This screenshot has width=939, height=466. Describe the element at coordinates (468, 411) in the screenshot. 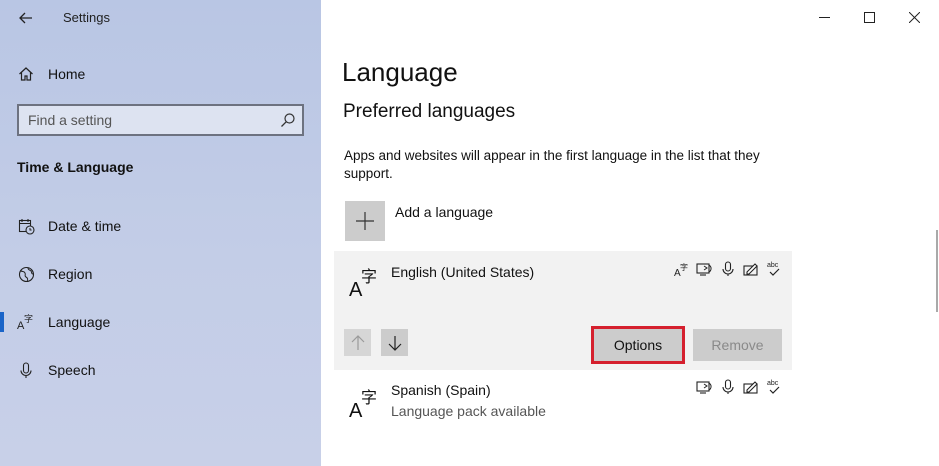

I see `language-status: Language pack available` at that location.